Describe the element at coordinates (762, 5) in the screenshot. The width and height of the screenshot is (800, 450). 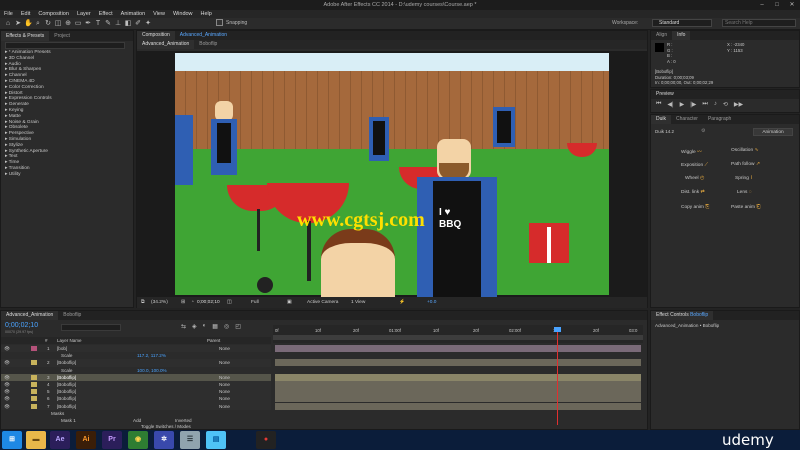
I see `minimize-button: –` at that location.